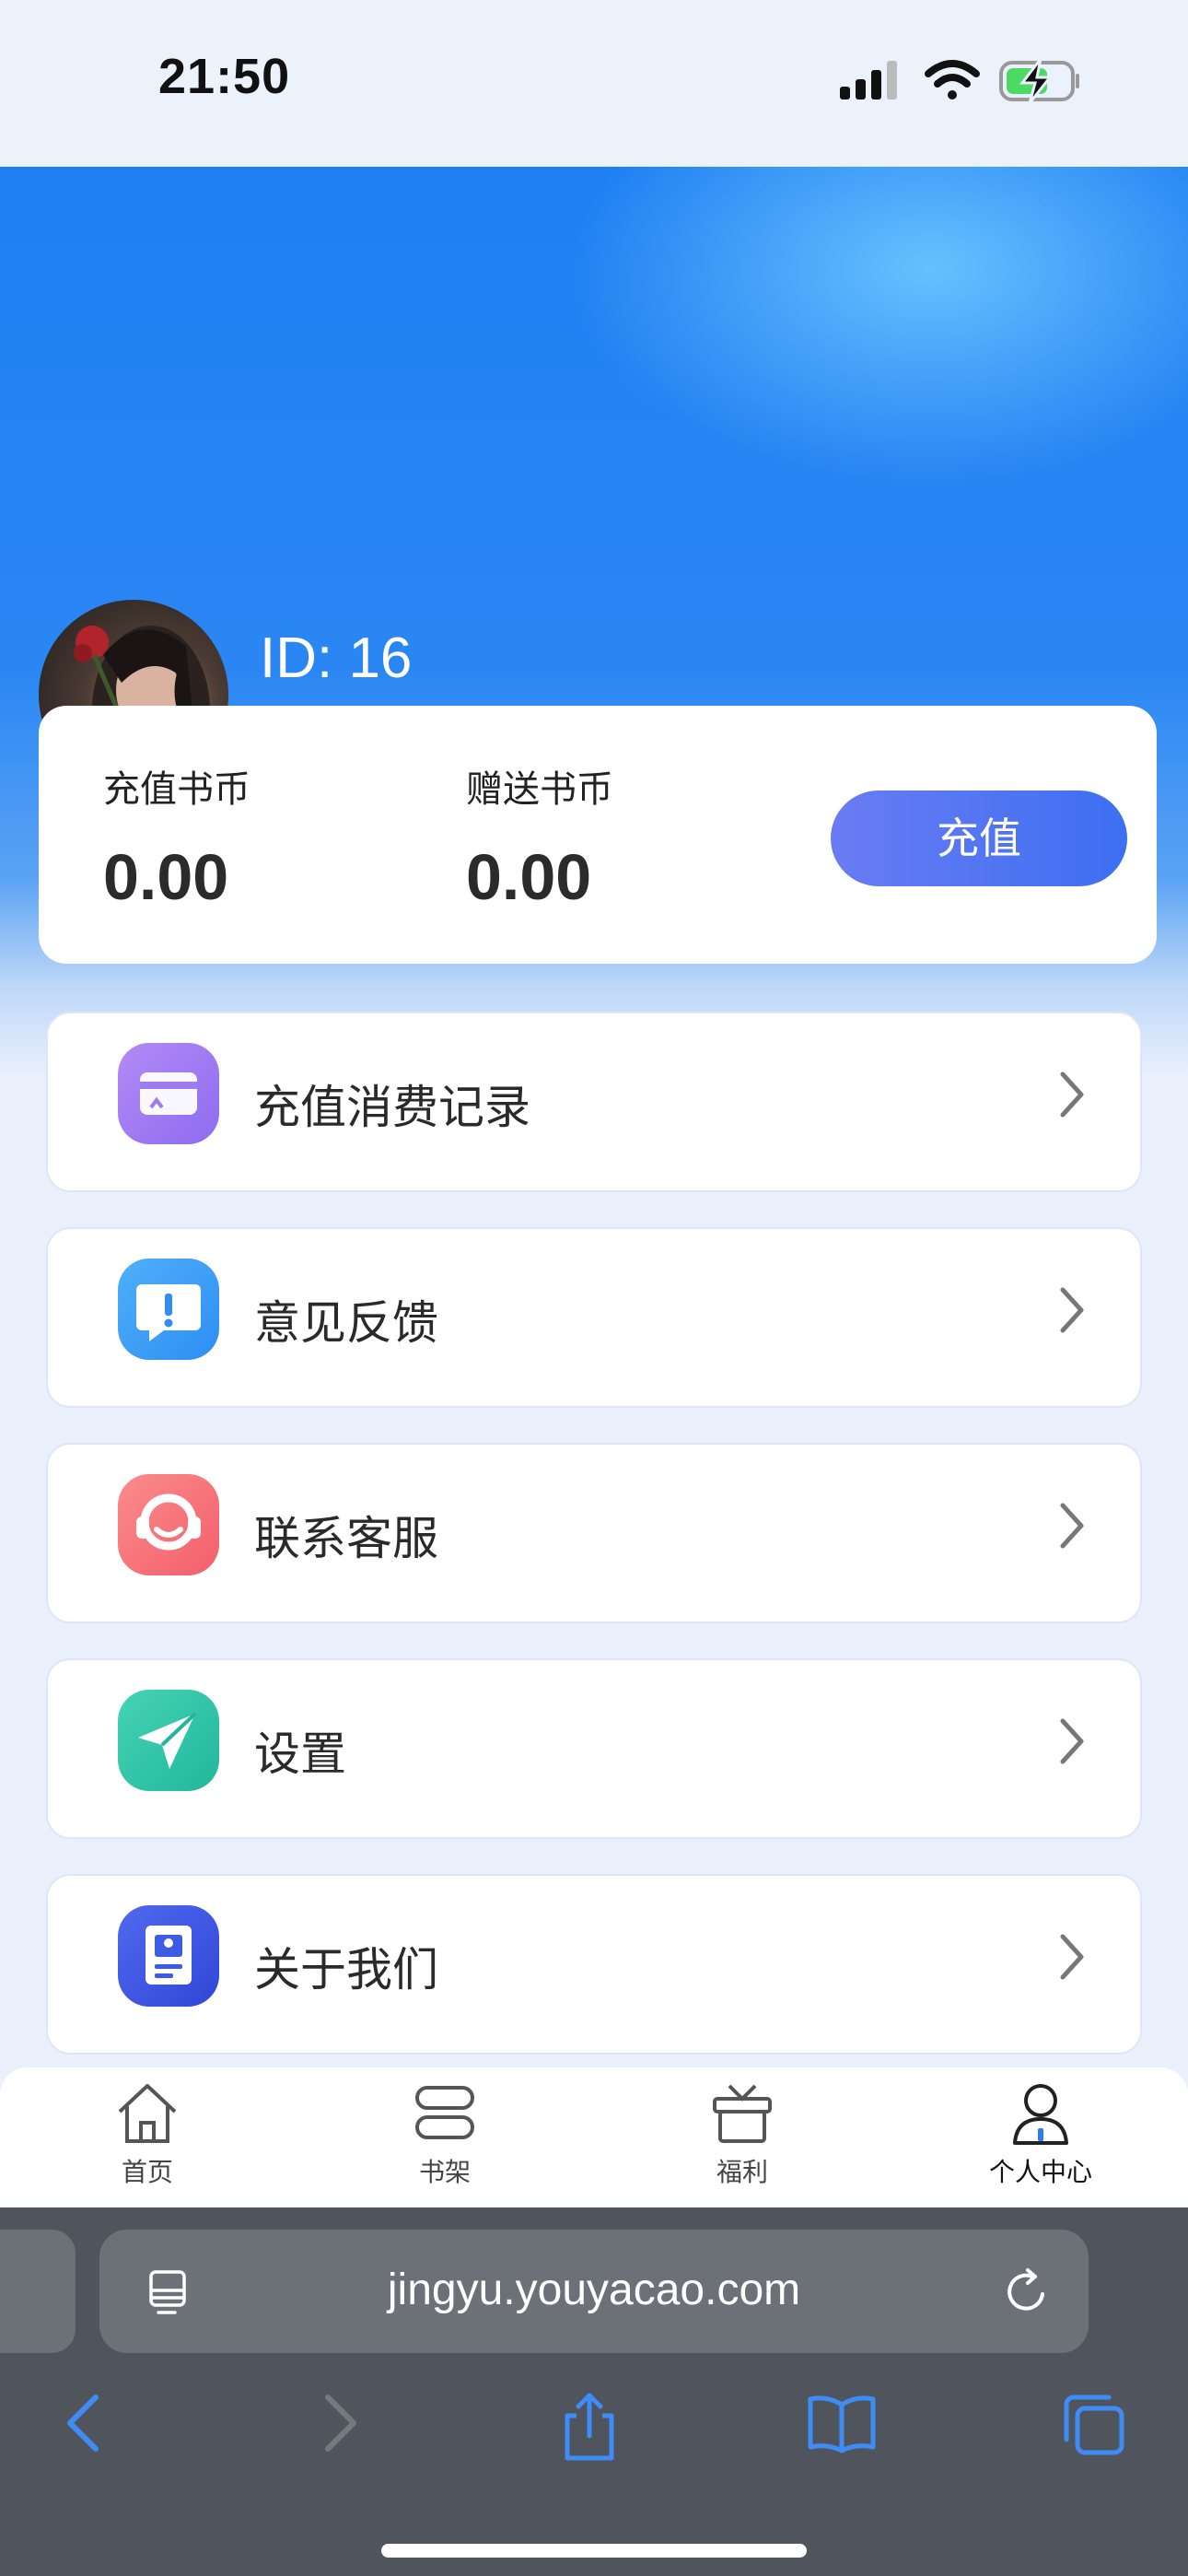 This screenshot has width=1188, height=2576. I want to click on recharge-button: 充值, so click(979, 838).